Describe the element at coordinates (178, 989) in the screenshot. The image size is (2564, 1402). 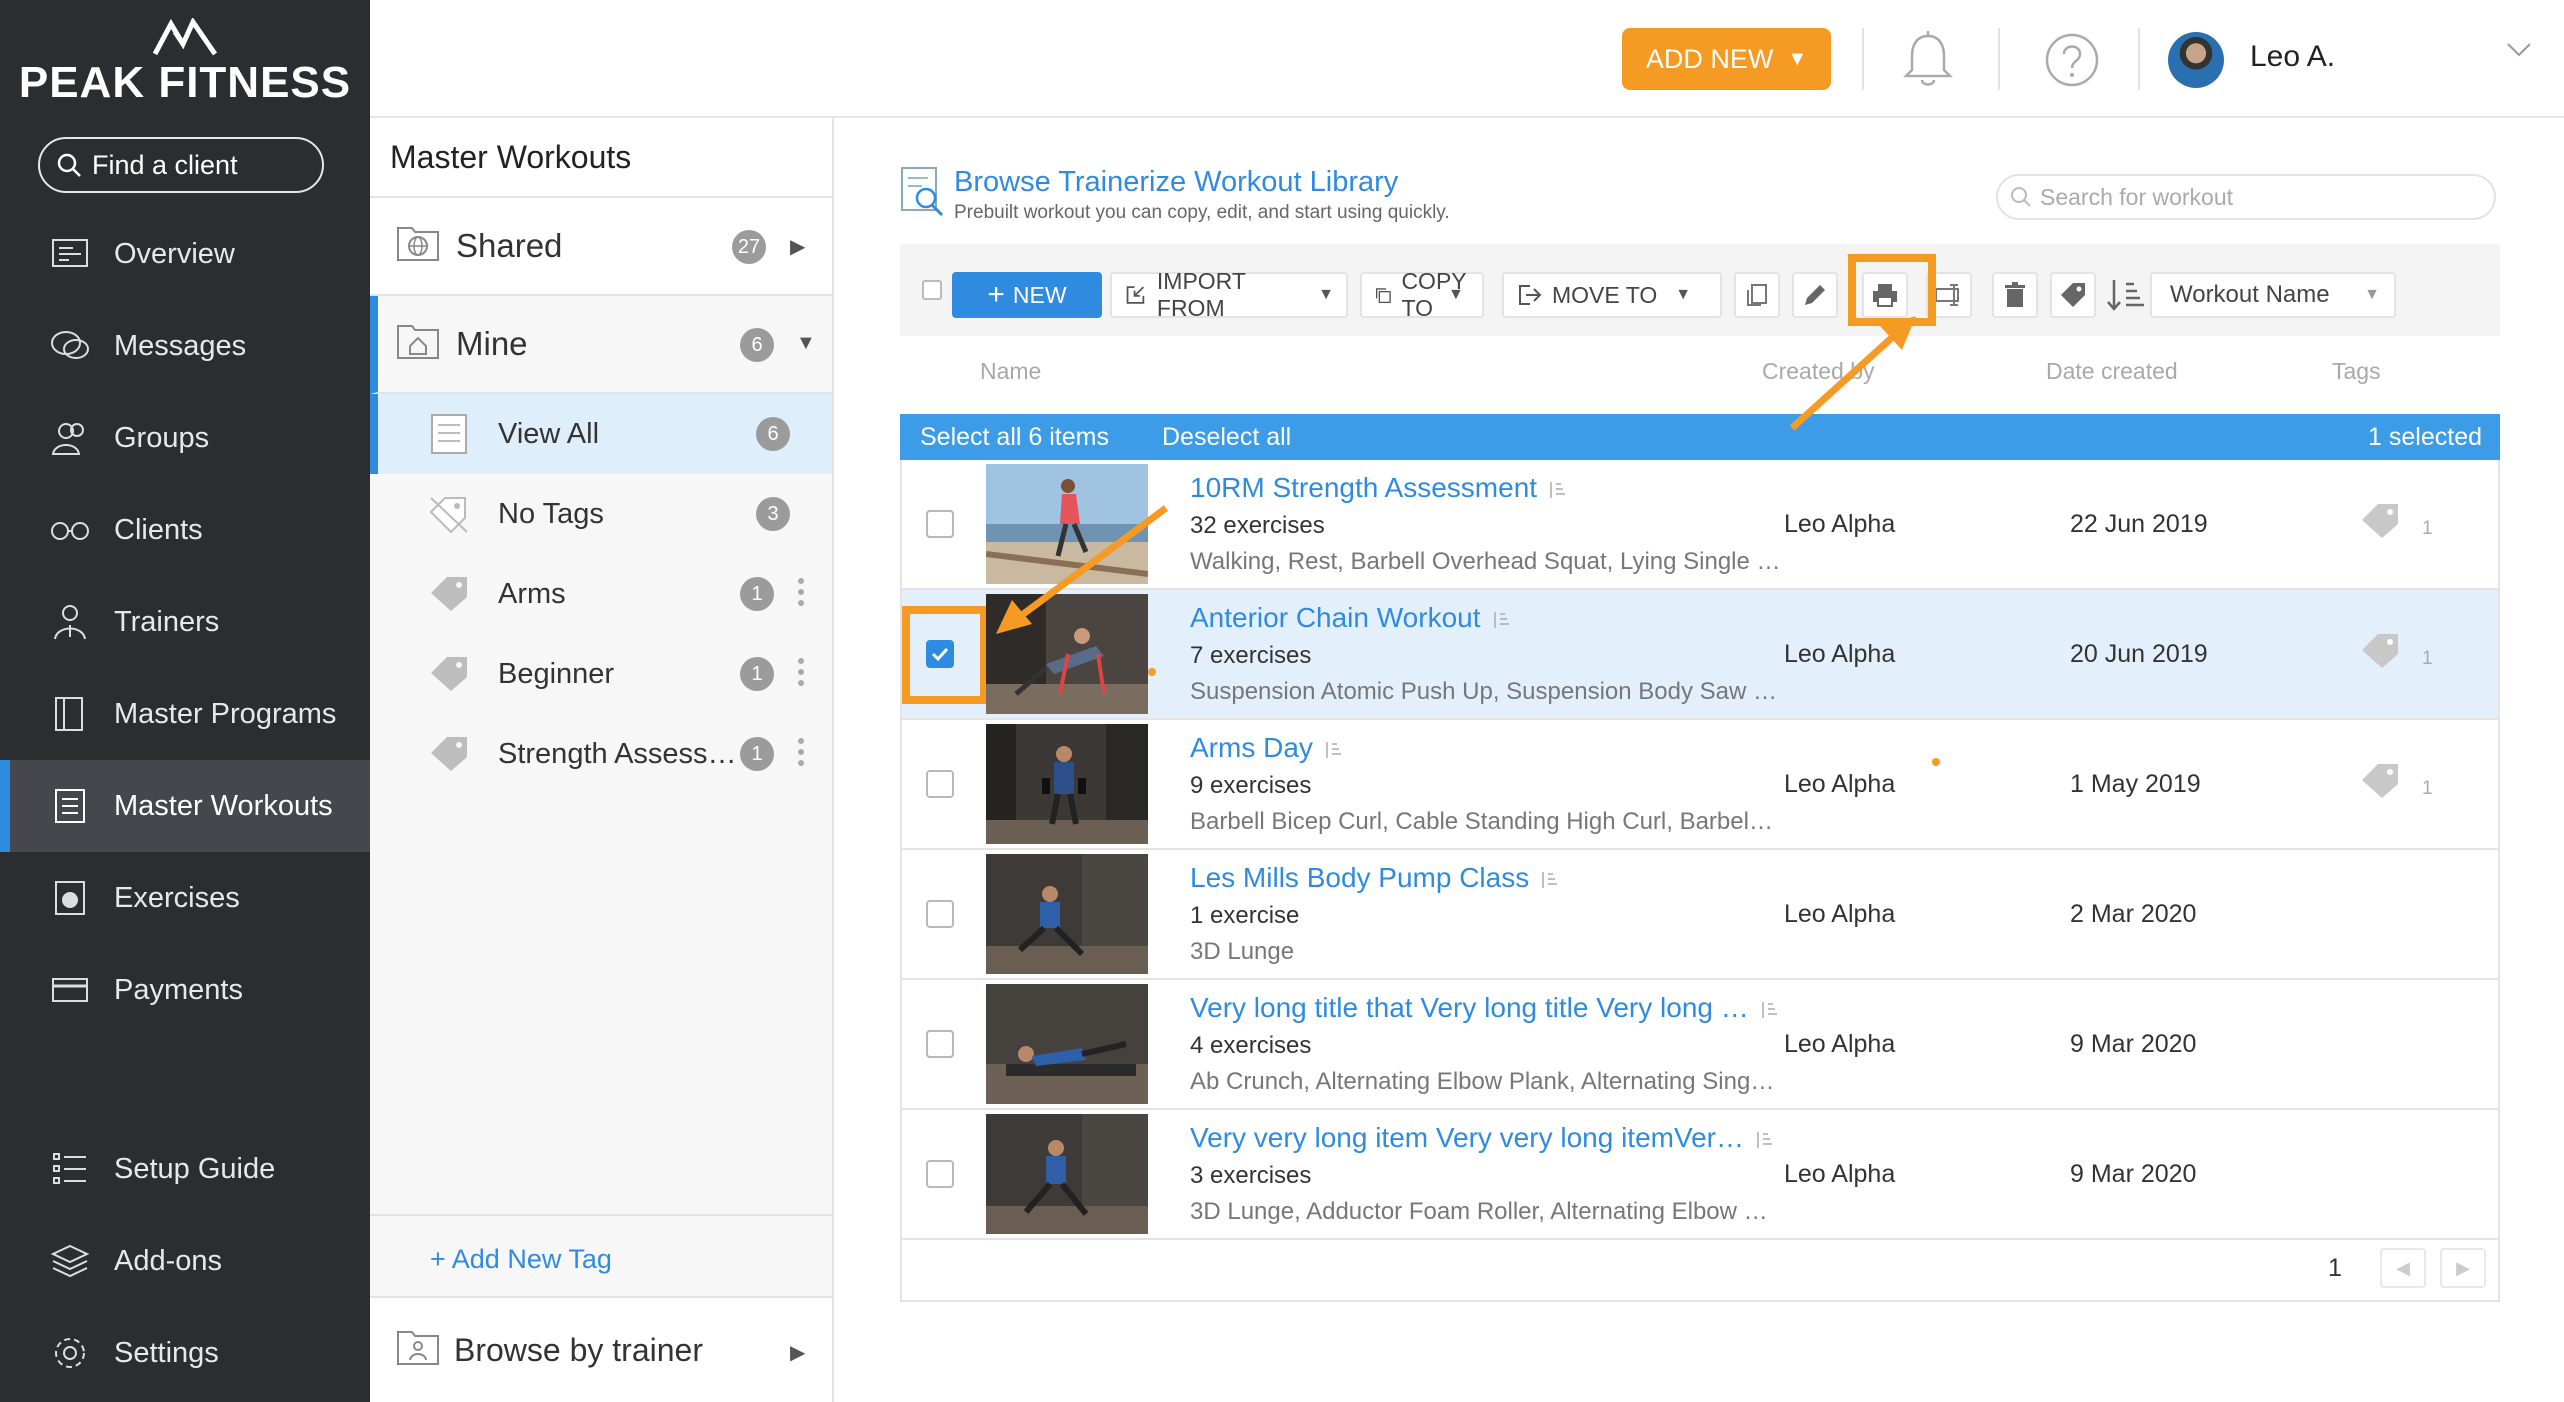
I see `sidebar-item-label: Payments` at that location.